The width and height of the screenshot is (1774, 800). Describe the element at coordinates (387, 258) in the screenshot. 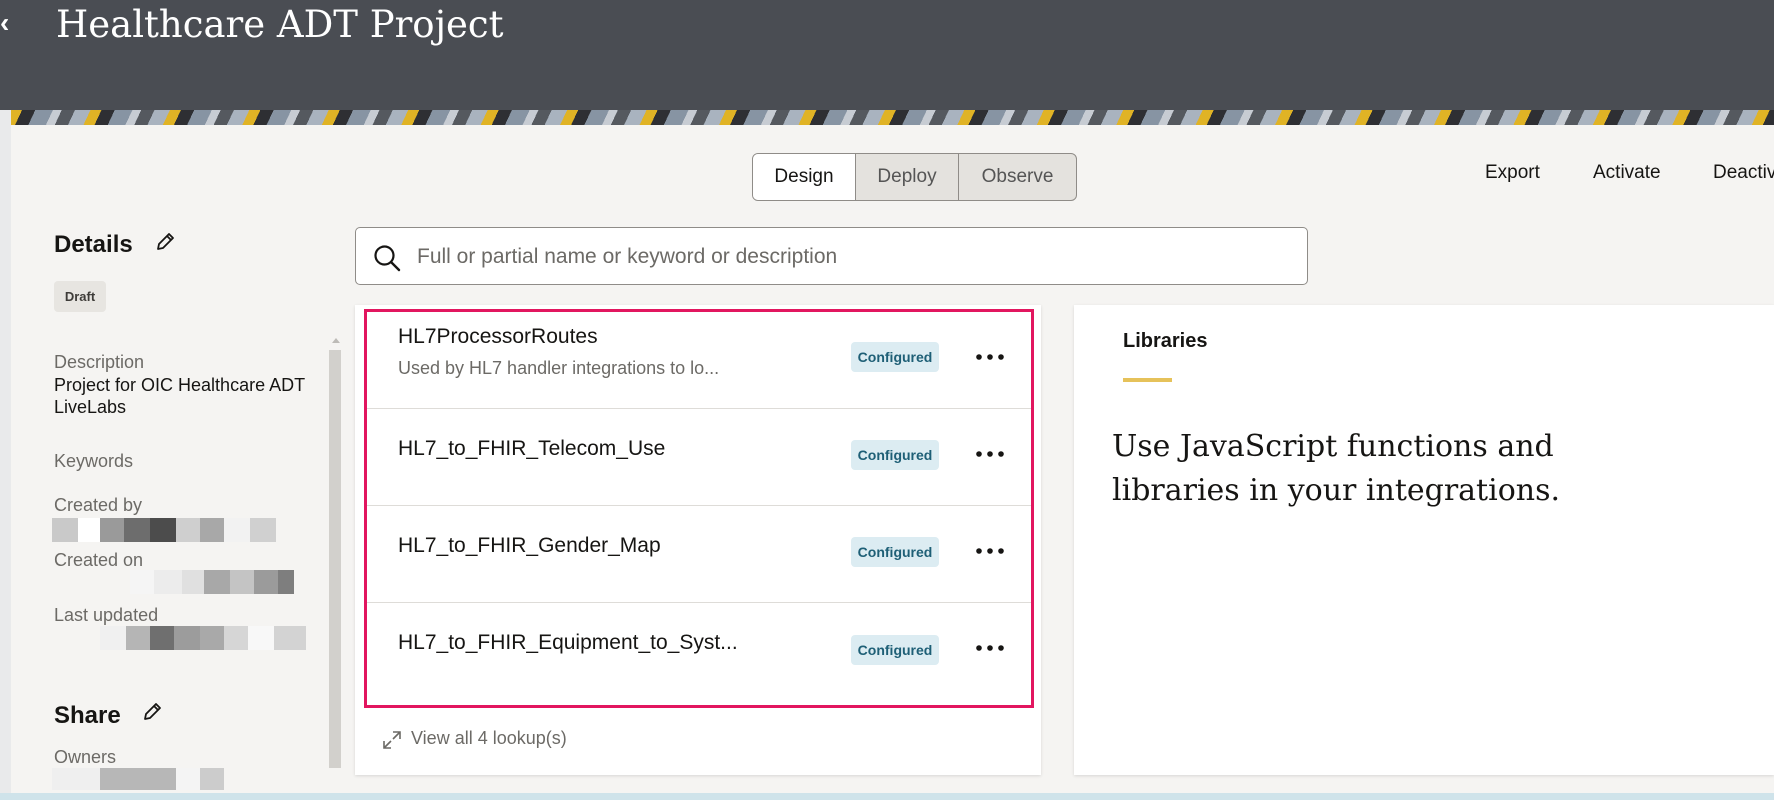

I see `search-icon` at that location.